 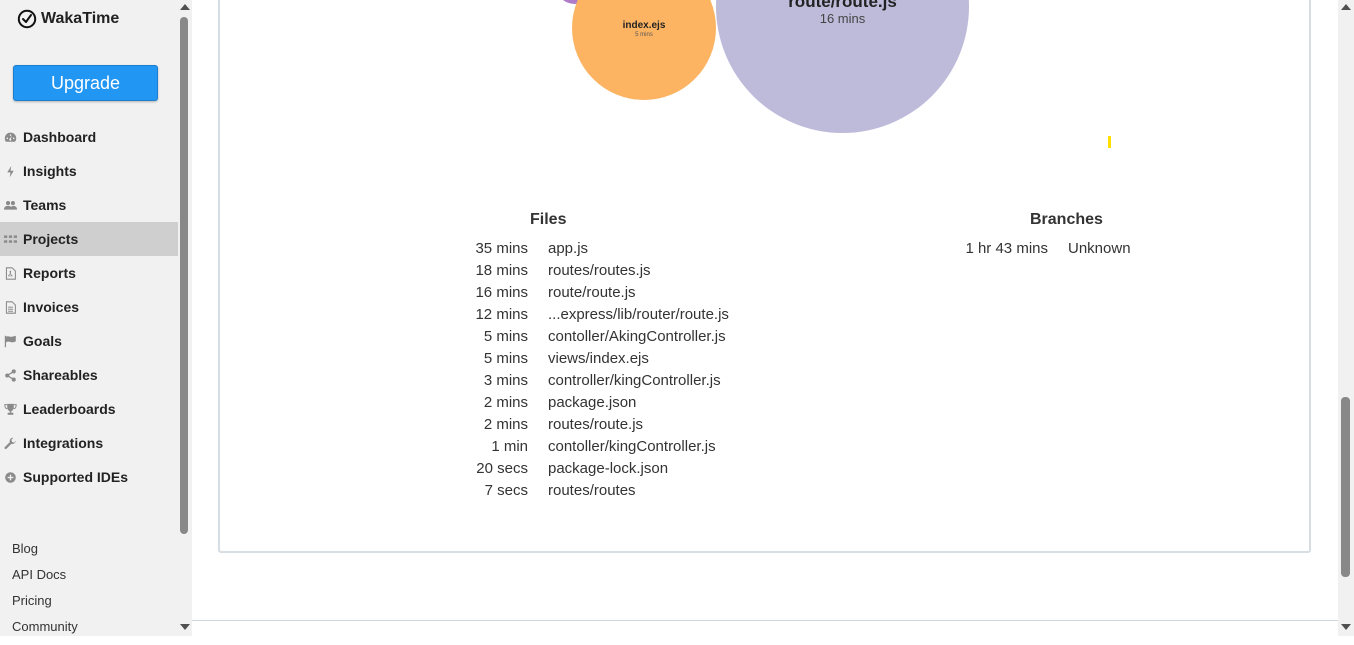 I want to click on grid-icon, so click(x=10, y=239).